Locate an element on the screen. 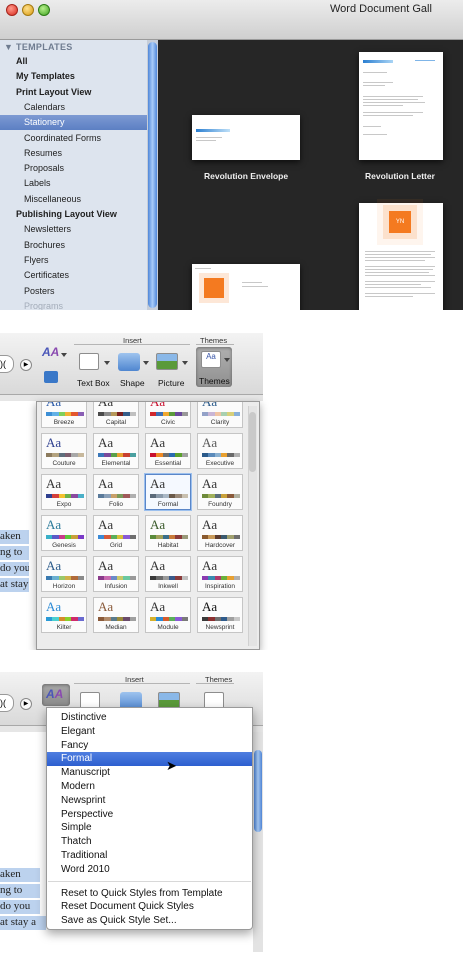 This screenshot has height=956, width=463. document-scrollbar-thumb is located at coordinates (258, 791).